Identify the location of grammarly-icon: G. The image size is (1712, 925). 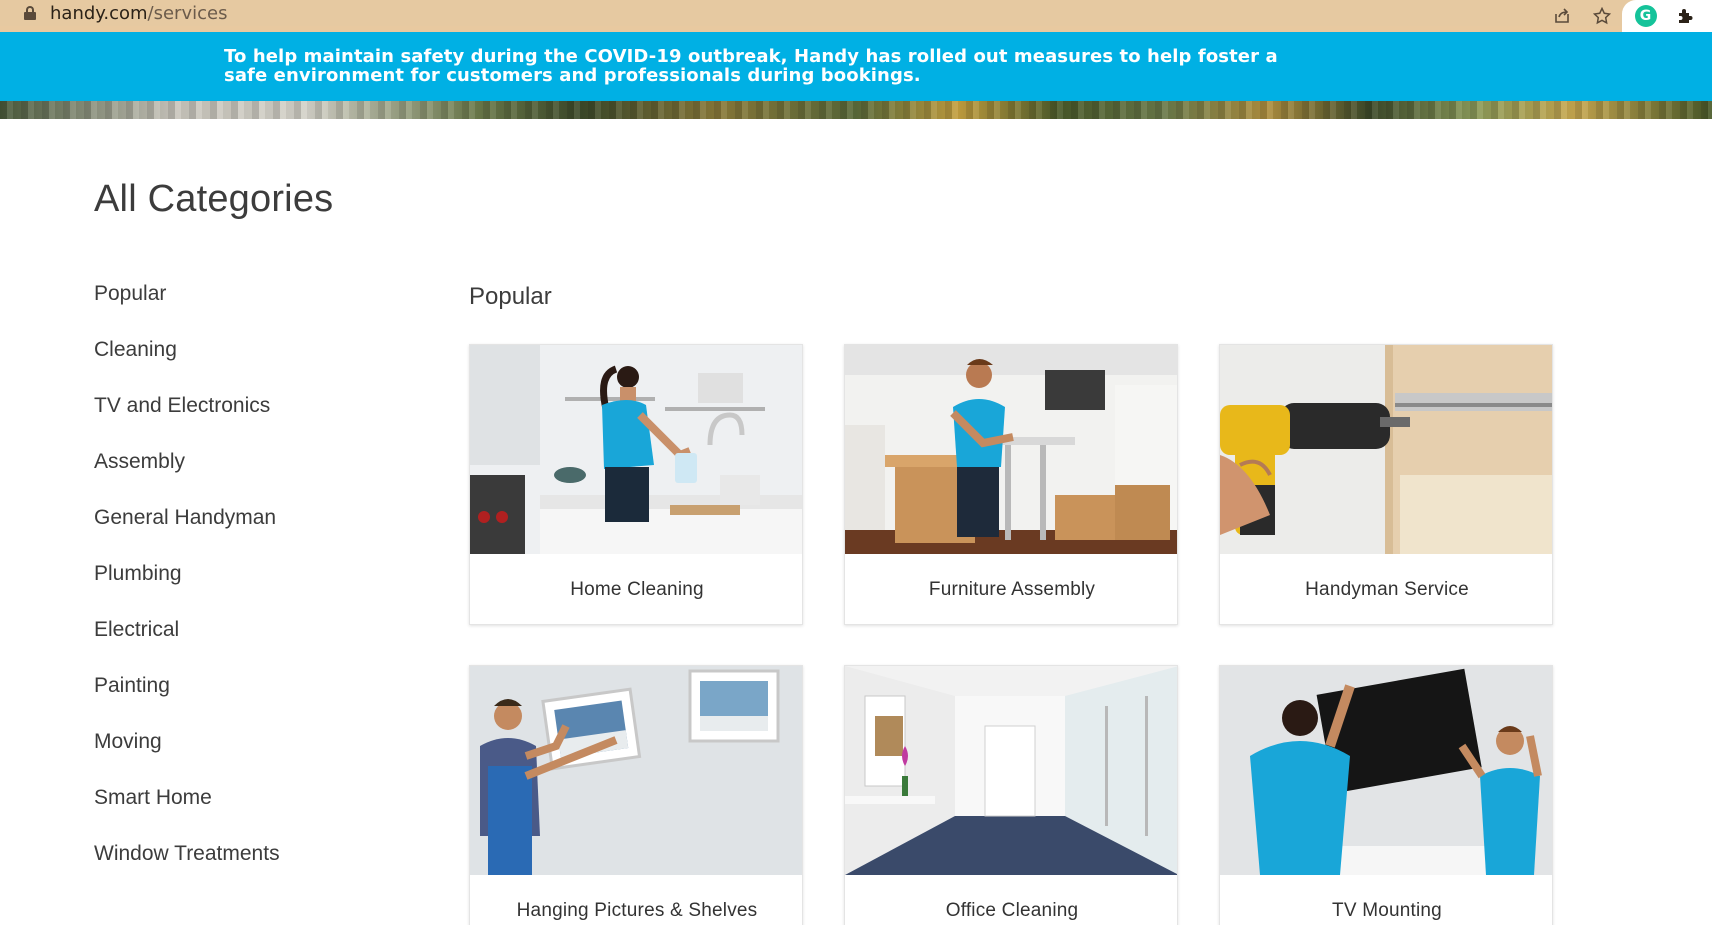
(1645, 16).